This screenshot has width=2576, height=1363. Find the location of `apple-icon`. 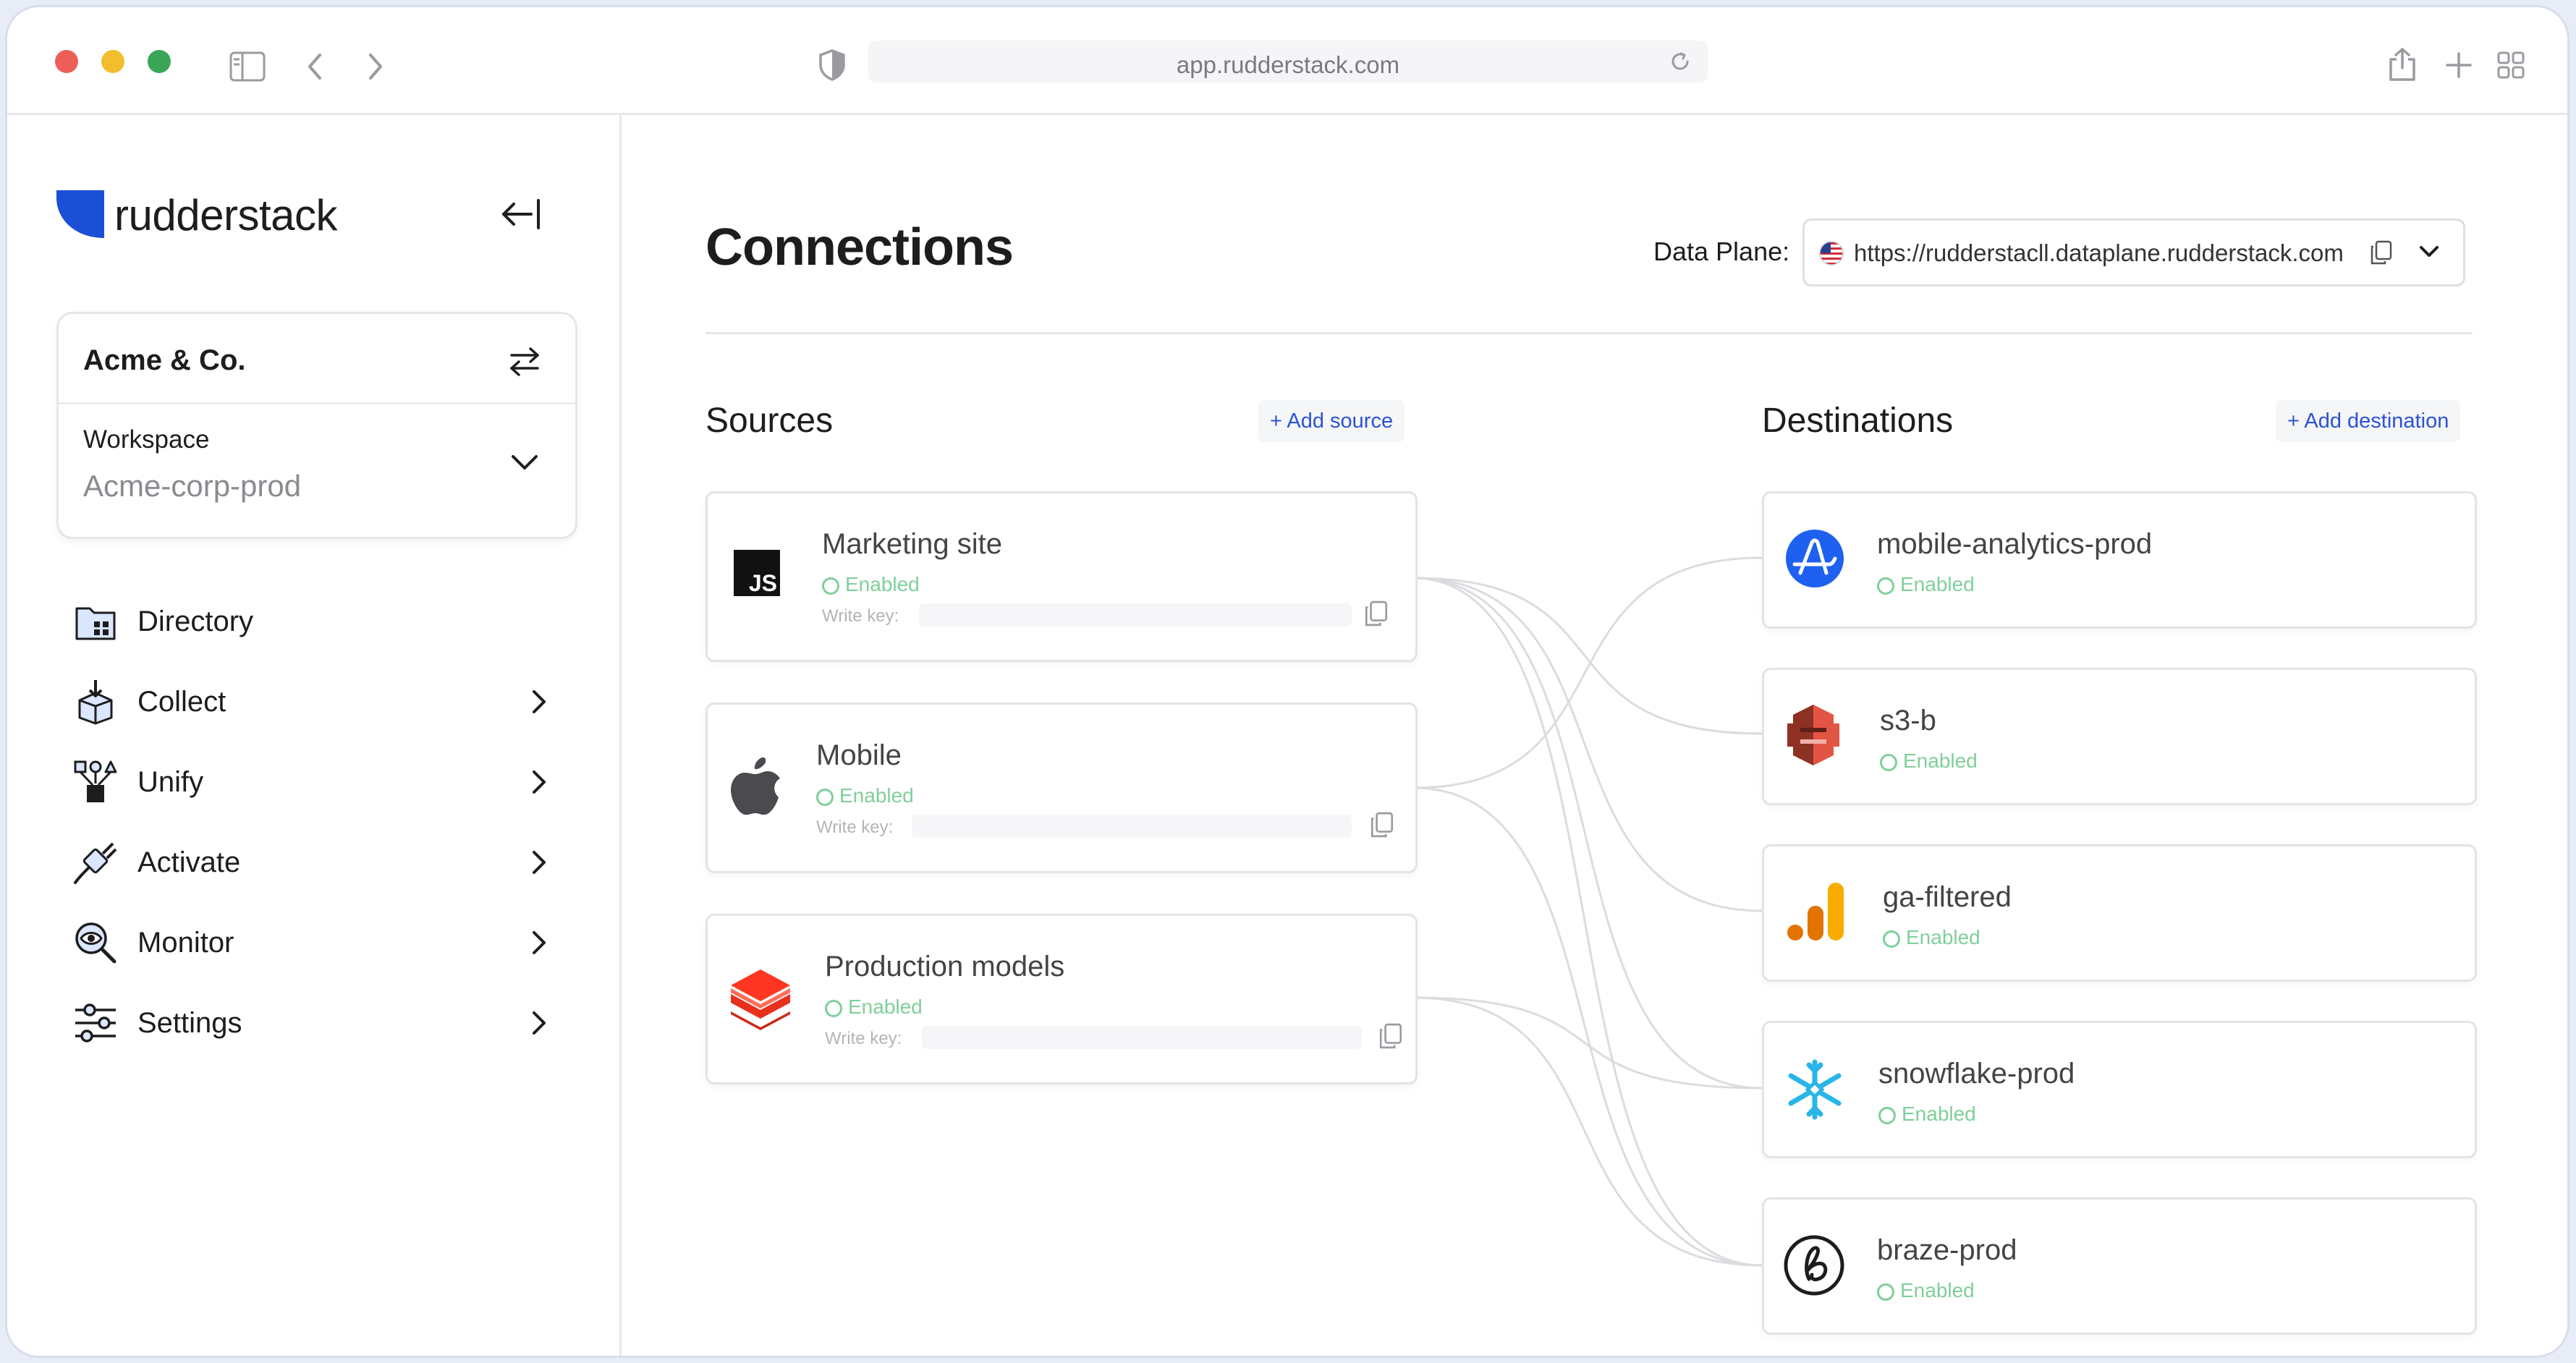

apple-icon is located at coordinates (755, 786).